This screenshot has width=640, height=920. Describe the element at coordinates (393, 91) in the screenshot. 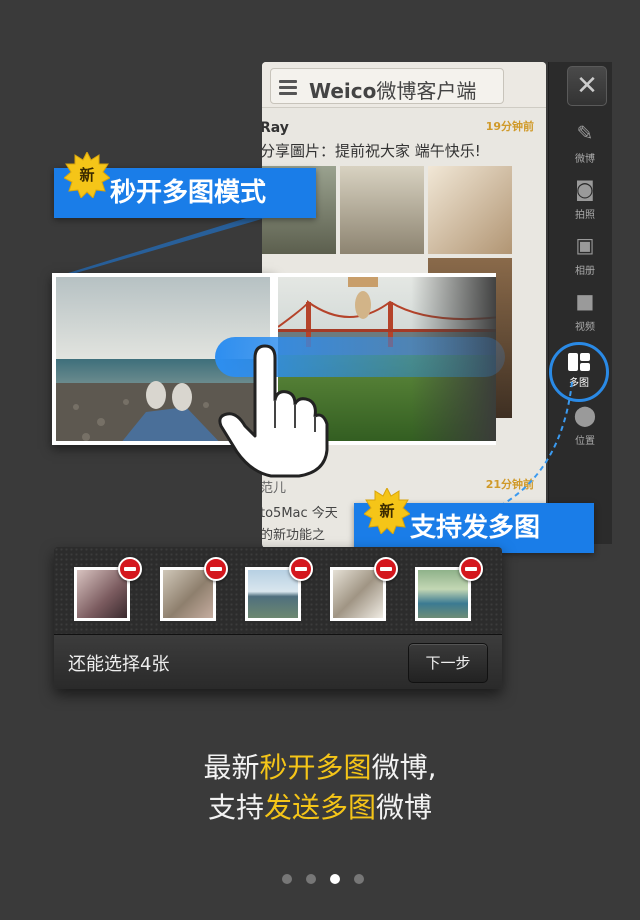

I see `app-title: Weico微博客户端` at that location.